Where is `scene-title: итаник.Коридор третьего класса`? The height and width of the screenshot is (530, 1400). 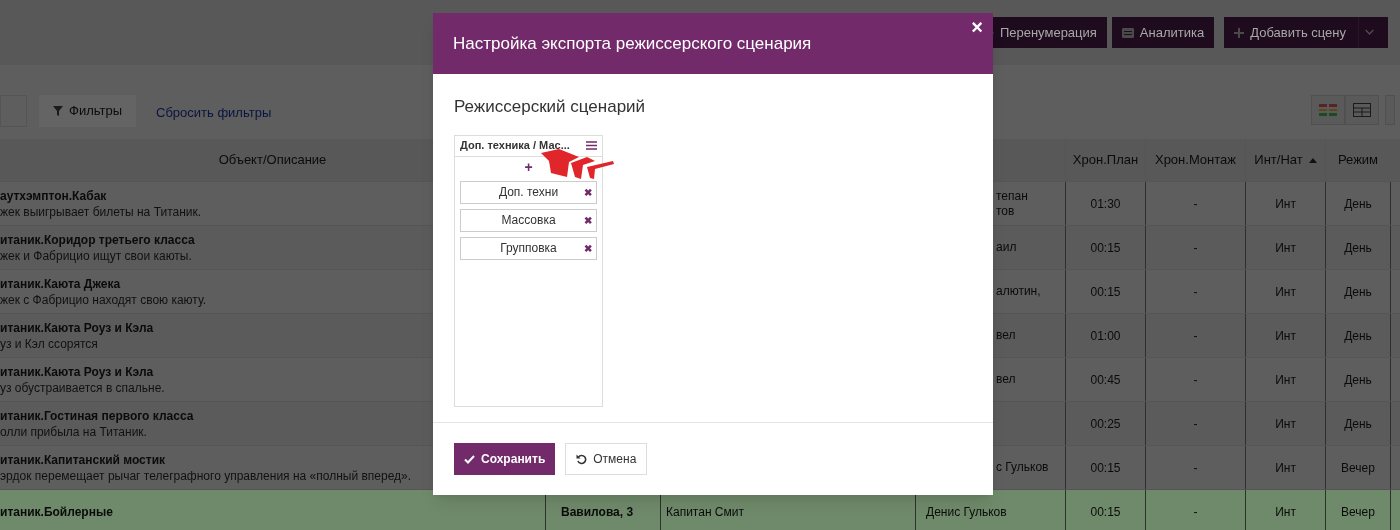 scene-title: итаник.Коридор третьего класса is located at coordinates (97, 239).